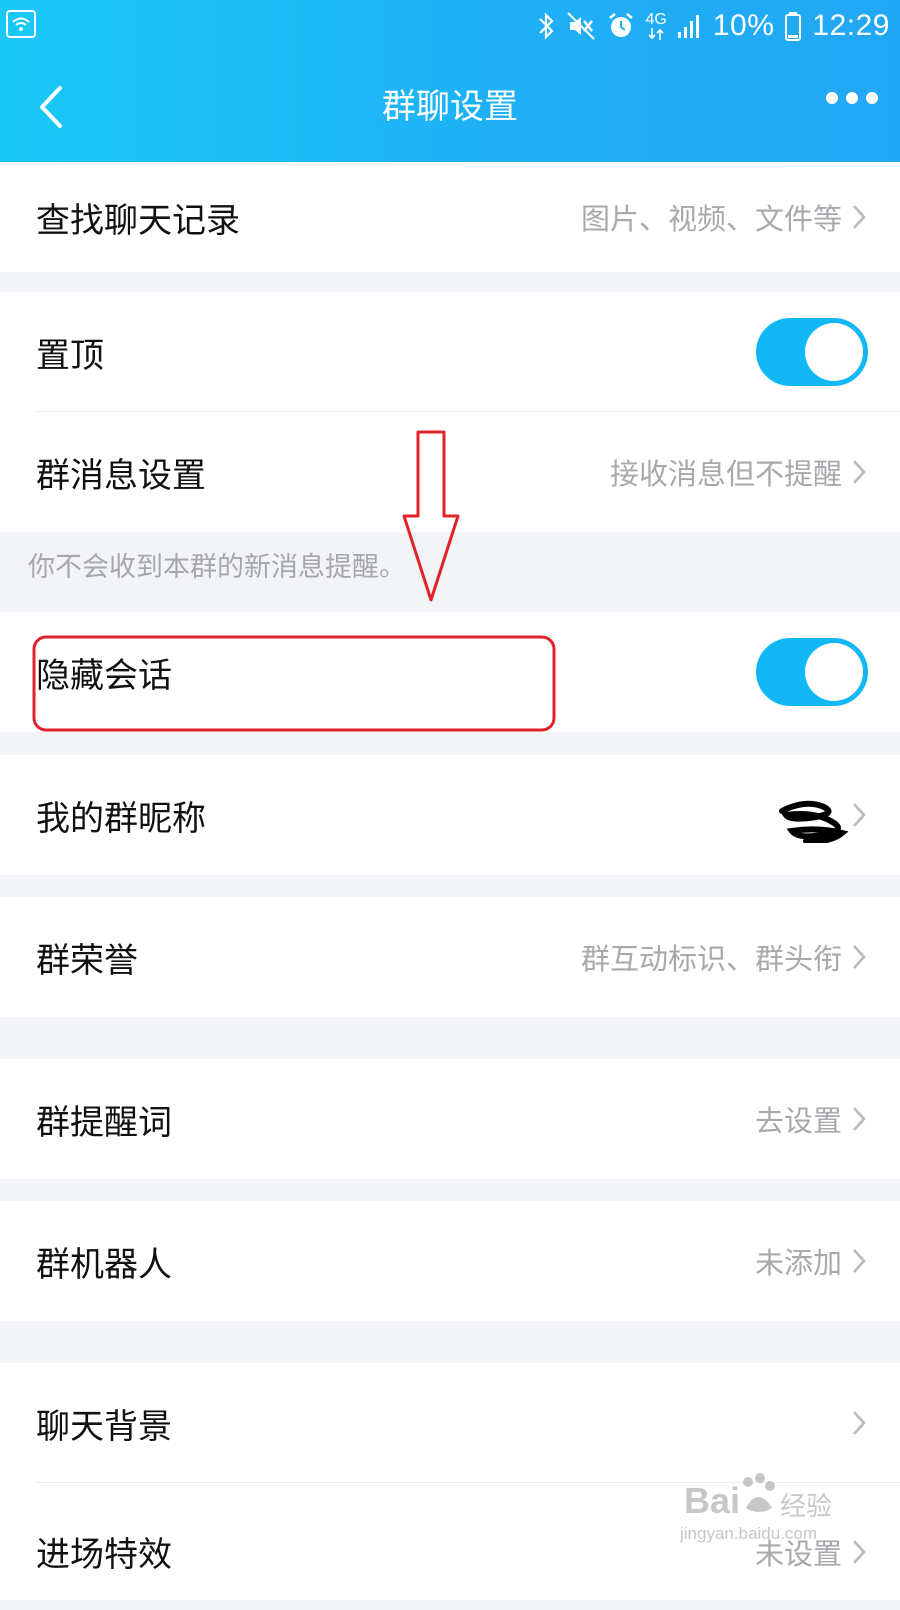 The image size is (900, 1610). Describe the element at coordinates (798, 1263) in the screenshot. I see `robot-value: 未添加` at that location.